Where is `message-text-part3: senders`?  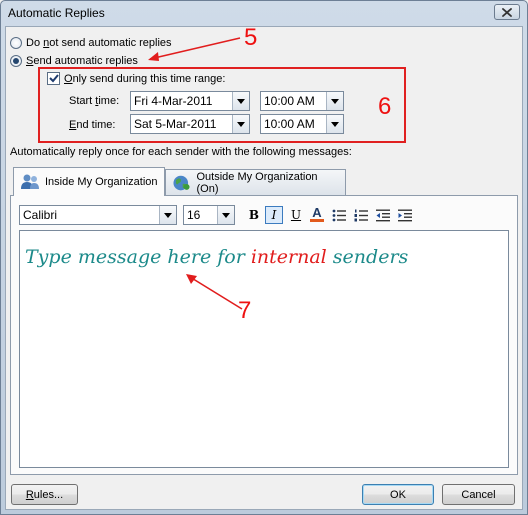
message-text-part3: senders is located at coordinates (367, 257).